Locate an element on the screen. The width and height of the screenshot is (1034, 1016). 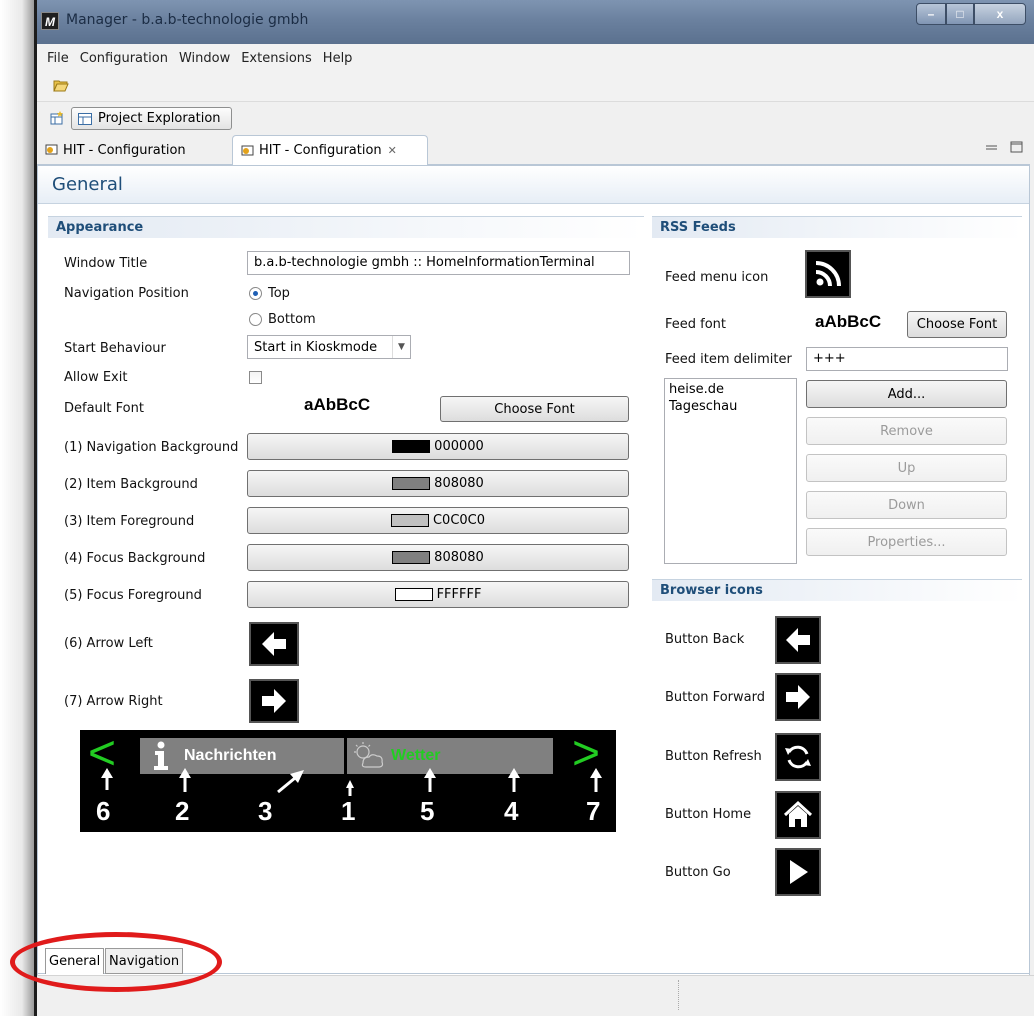
highlight-ellipse is located at coordinates (116, 962).